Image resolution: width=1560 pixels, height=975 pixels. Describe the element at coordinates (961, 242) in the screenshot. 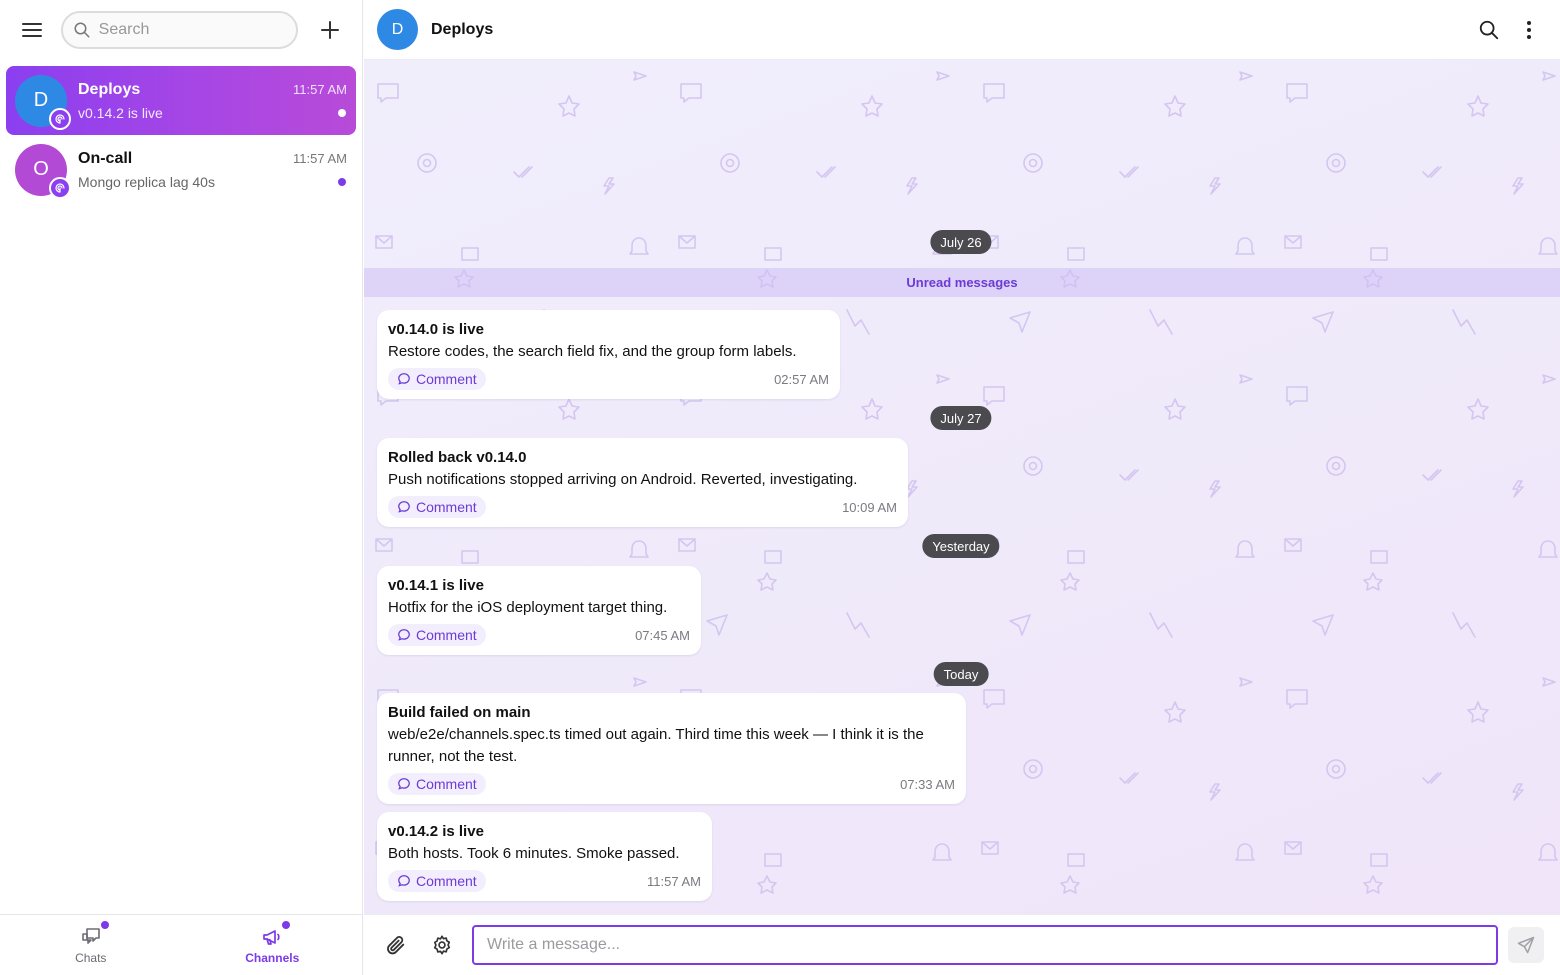

I see `date-separator: July 26` at that location.